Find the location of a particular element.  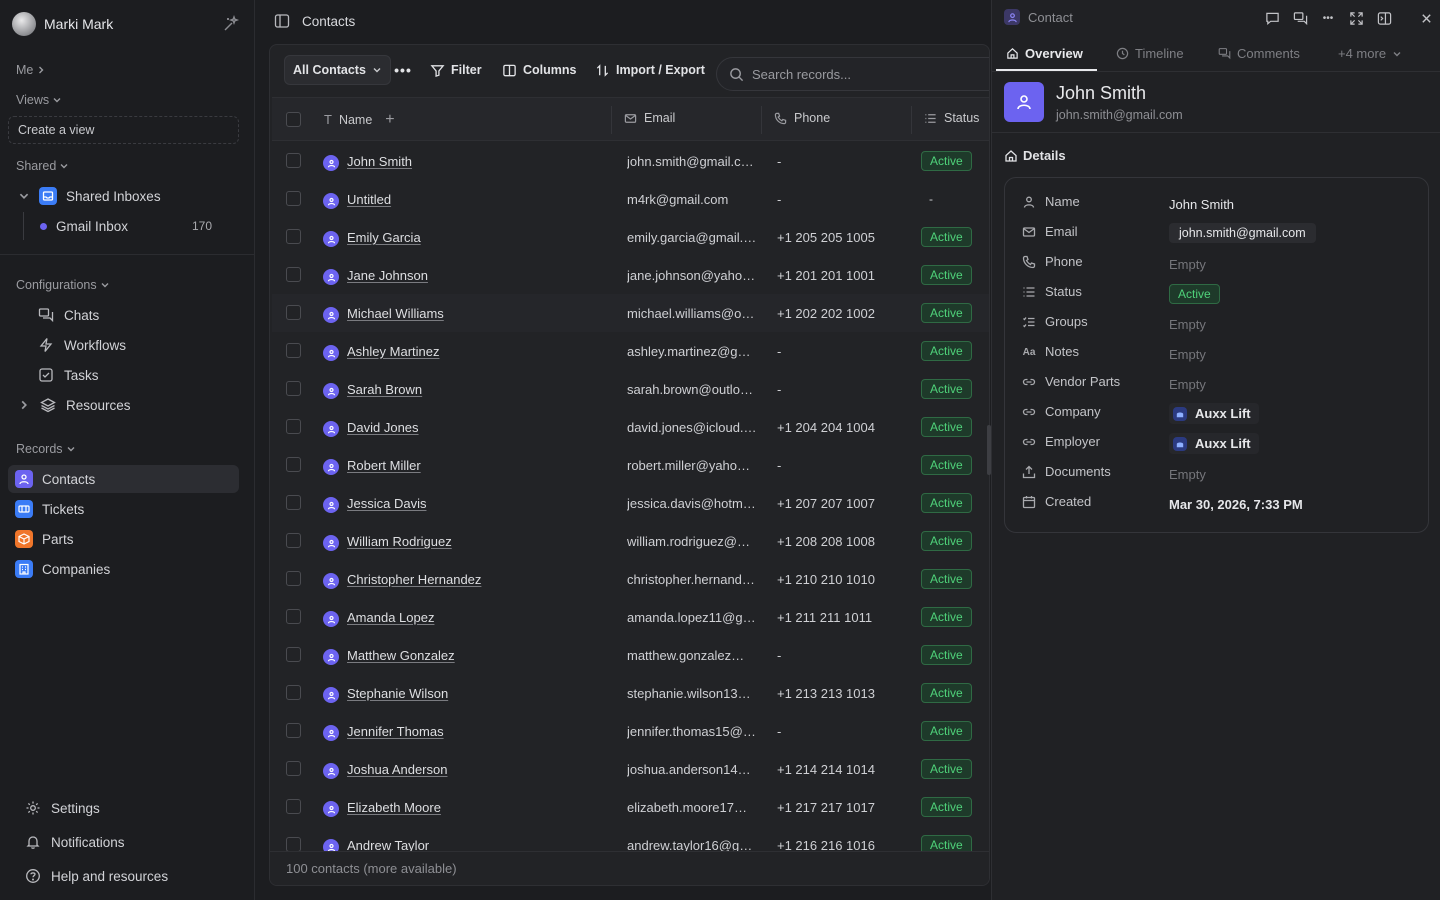

column-header-phone: Phone is located at coordinates (802, 118).